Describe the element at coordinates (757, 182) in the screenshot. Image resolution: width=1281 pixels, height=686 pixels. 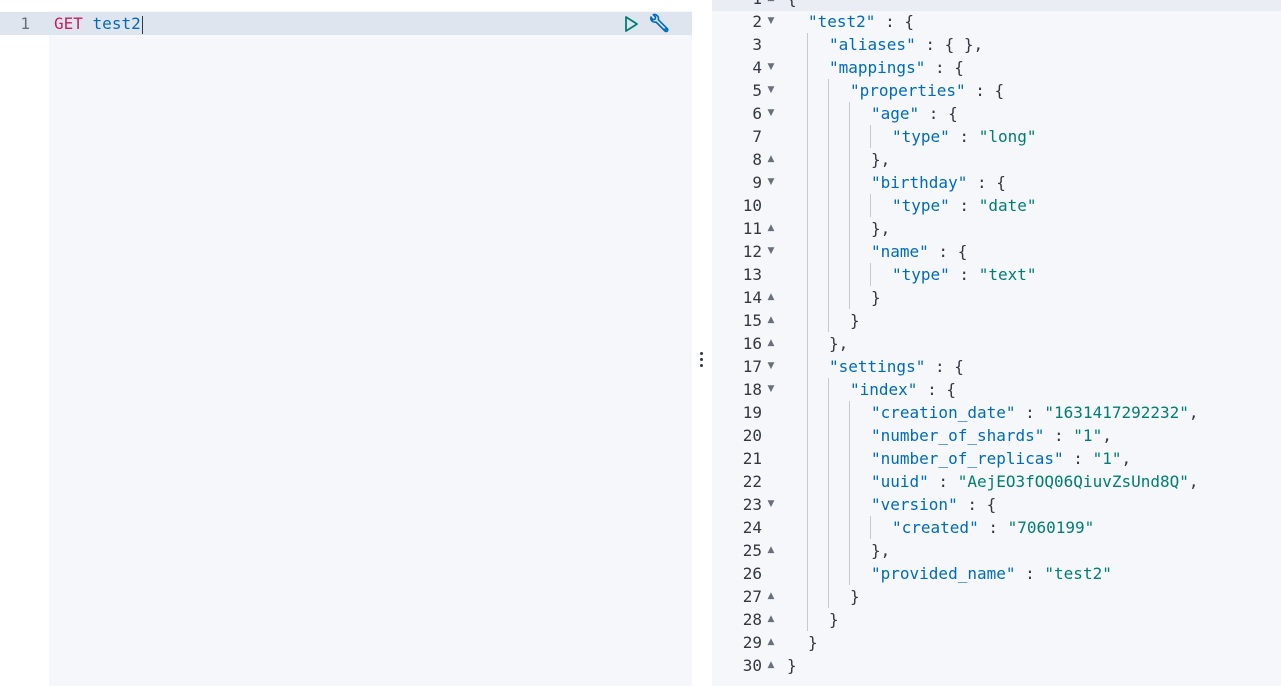
I see `line-number: 9` at that location.